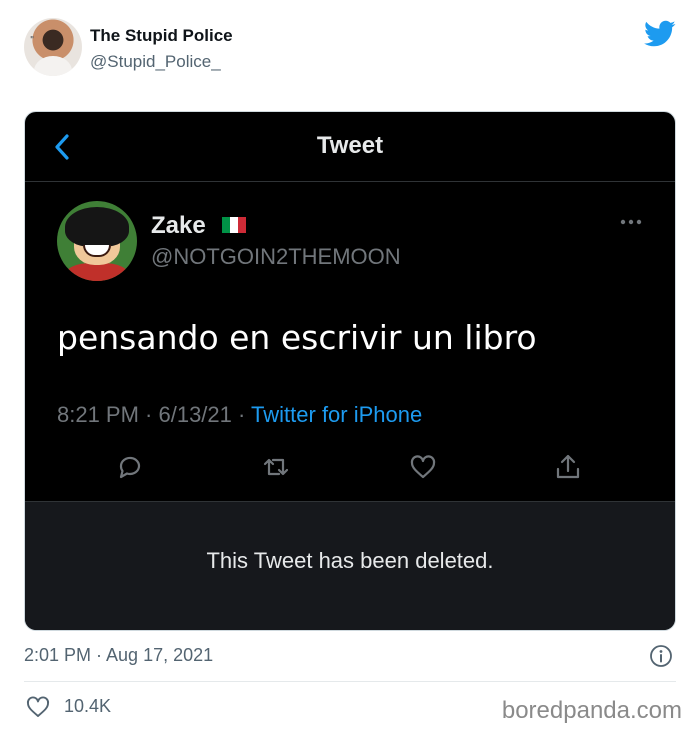  I want to click on tweet-timestamp: 2:01 PM · Aug 17, 2021, so click(118, 655).